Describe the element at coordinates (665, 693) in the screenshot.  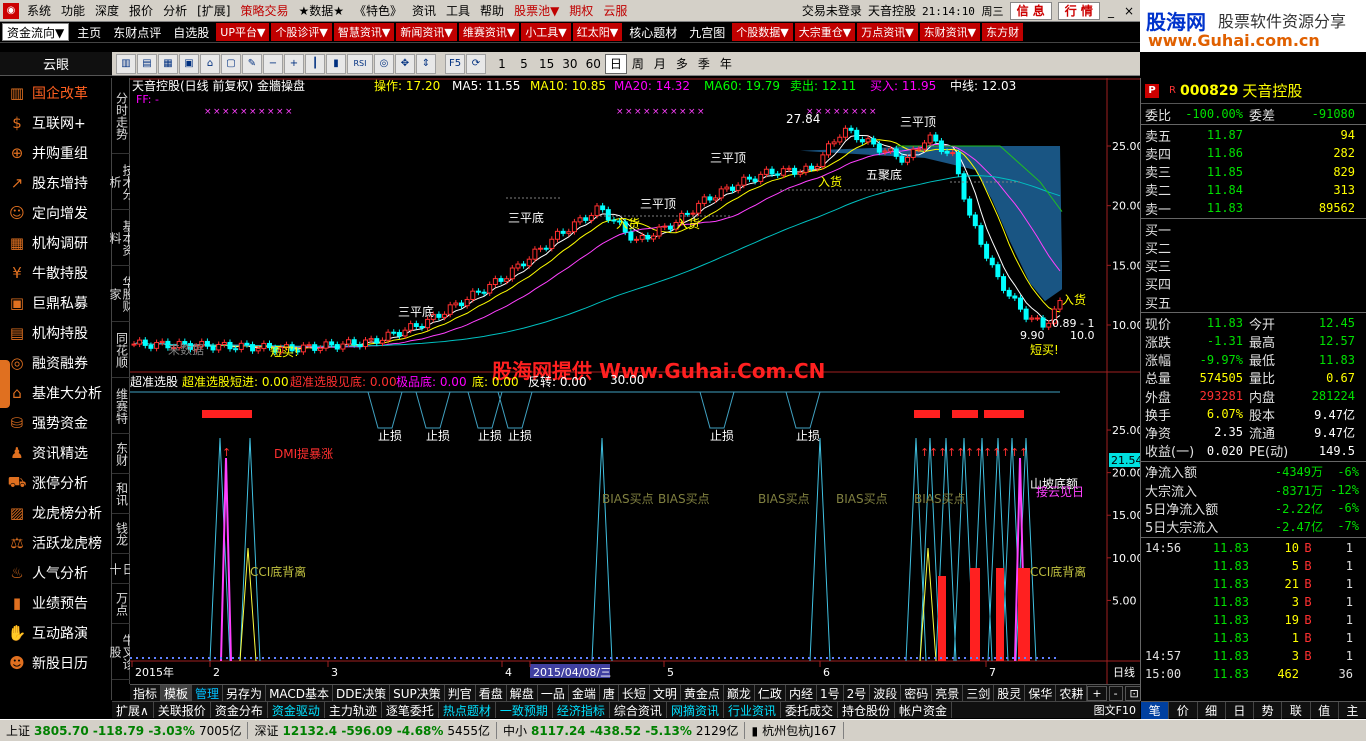
I see `indicator-tab: 文明` at that location.